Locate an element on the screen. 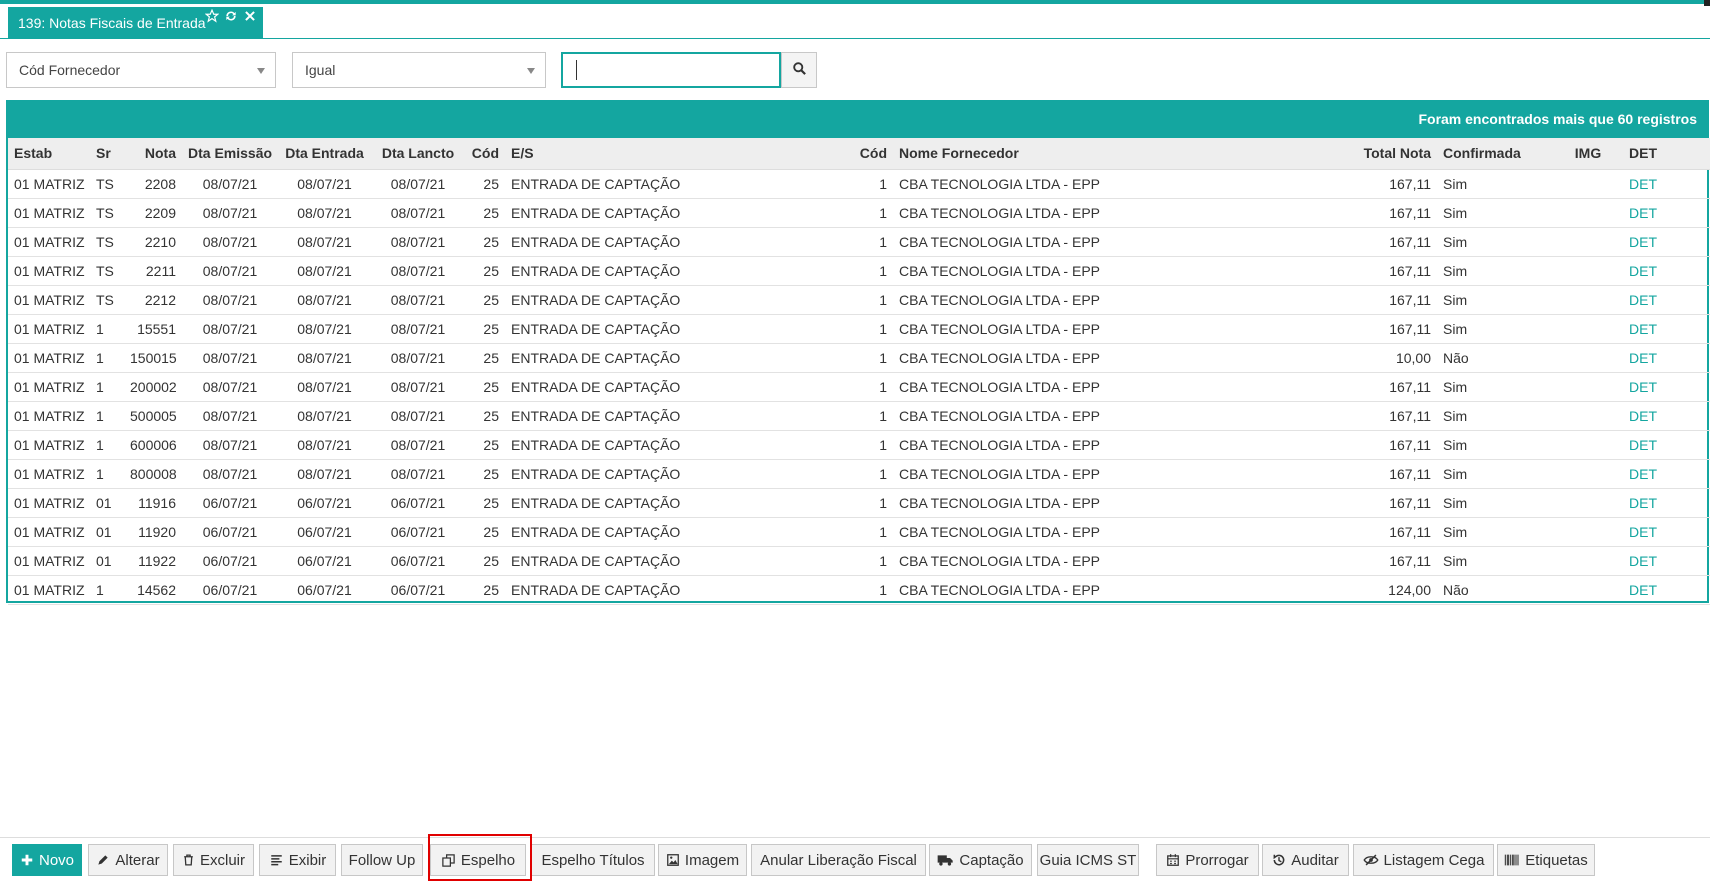 Image resolution: width=1710 pixels, height=881 pixels. cell-nota: 600006 is located at coordinates (153, 445).